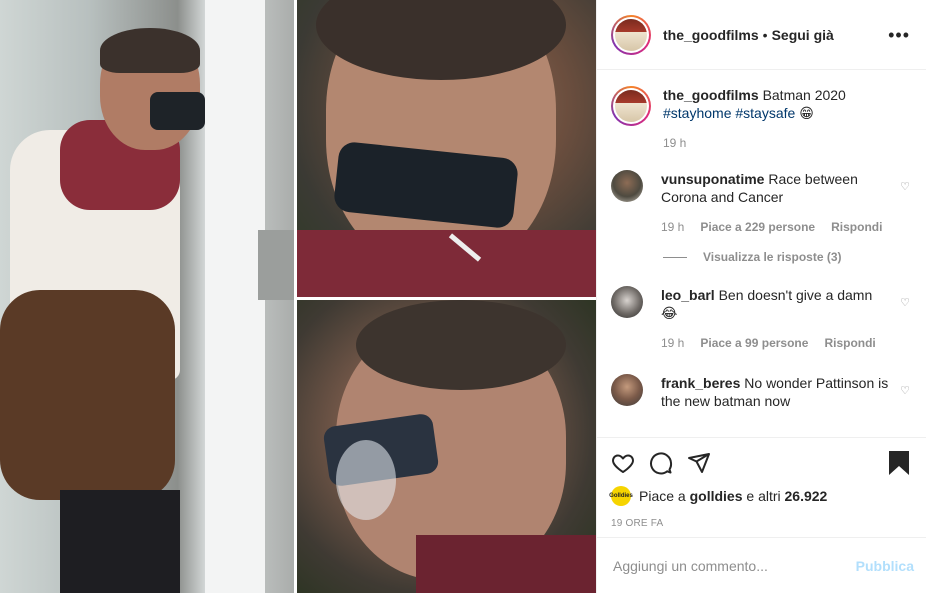 The height and width of the screenshot is (593, 926). I want to click on comment-likes: Piace a 229 persone, so click(757, 227).